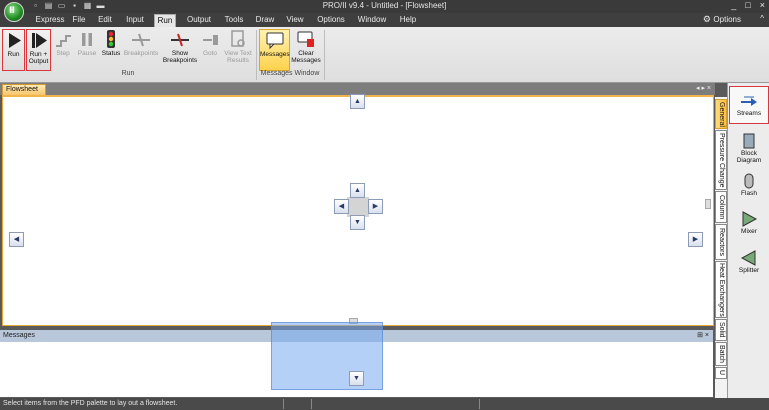 The image size is (769, 410). Describe the element at coordinates (721, 330) in the screenshot. I see `palette-tab-solid: Solid` at that location.